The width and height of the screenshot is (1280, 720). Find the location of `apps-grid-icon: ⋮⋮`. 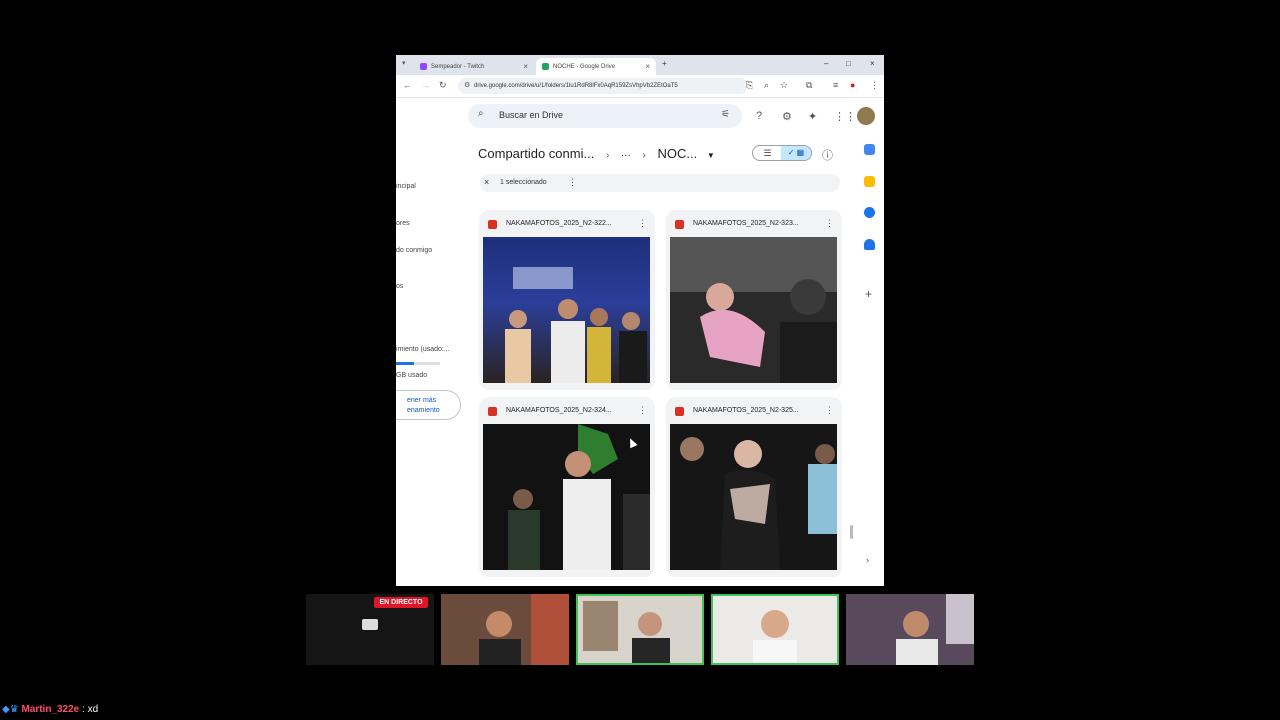

apps-grid-icon: ⋮⋮ is located at coordinates (845, 116).